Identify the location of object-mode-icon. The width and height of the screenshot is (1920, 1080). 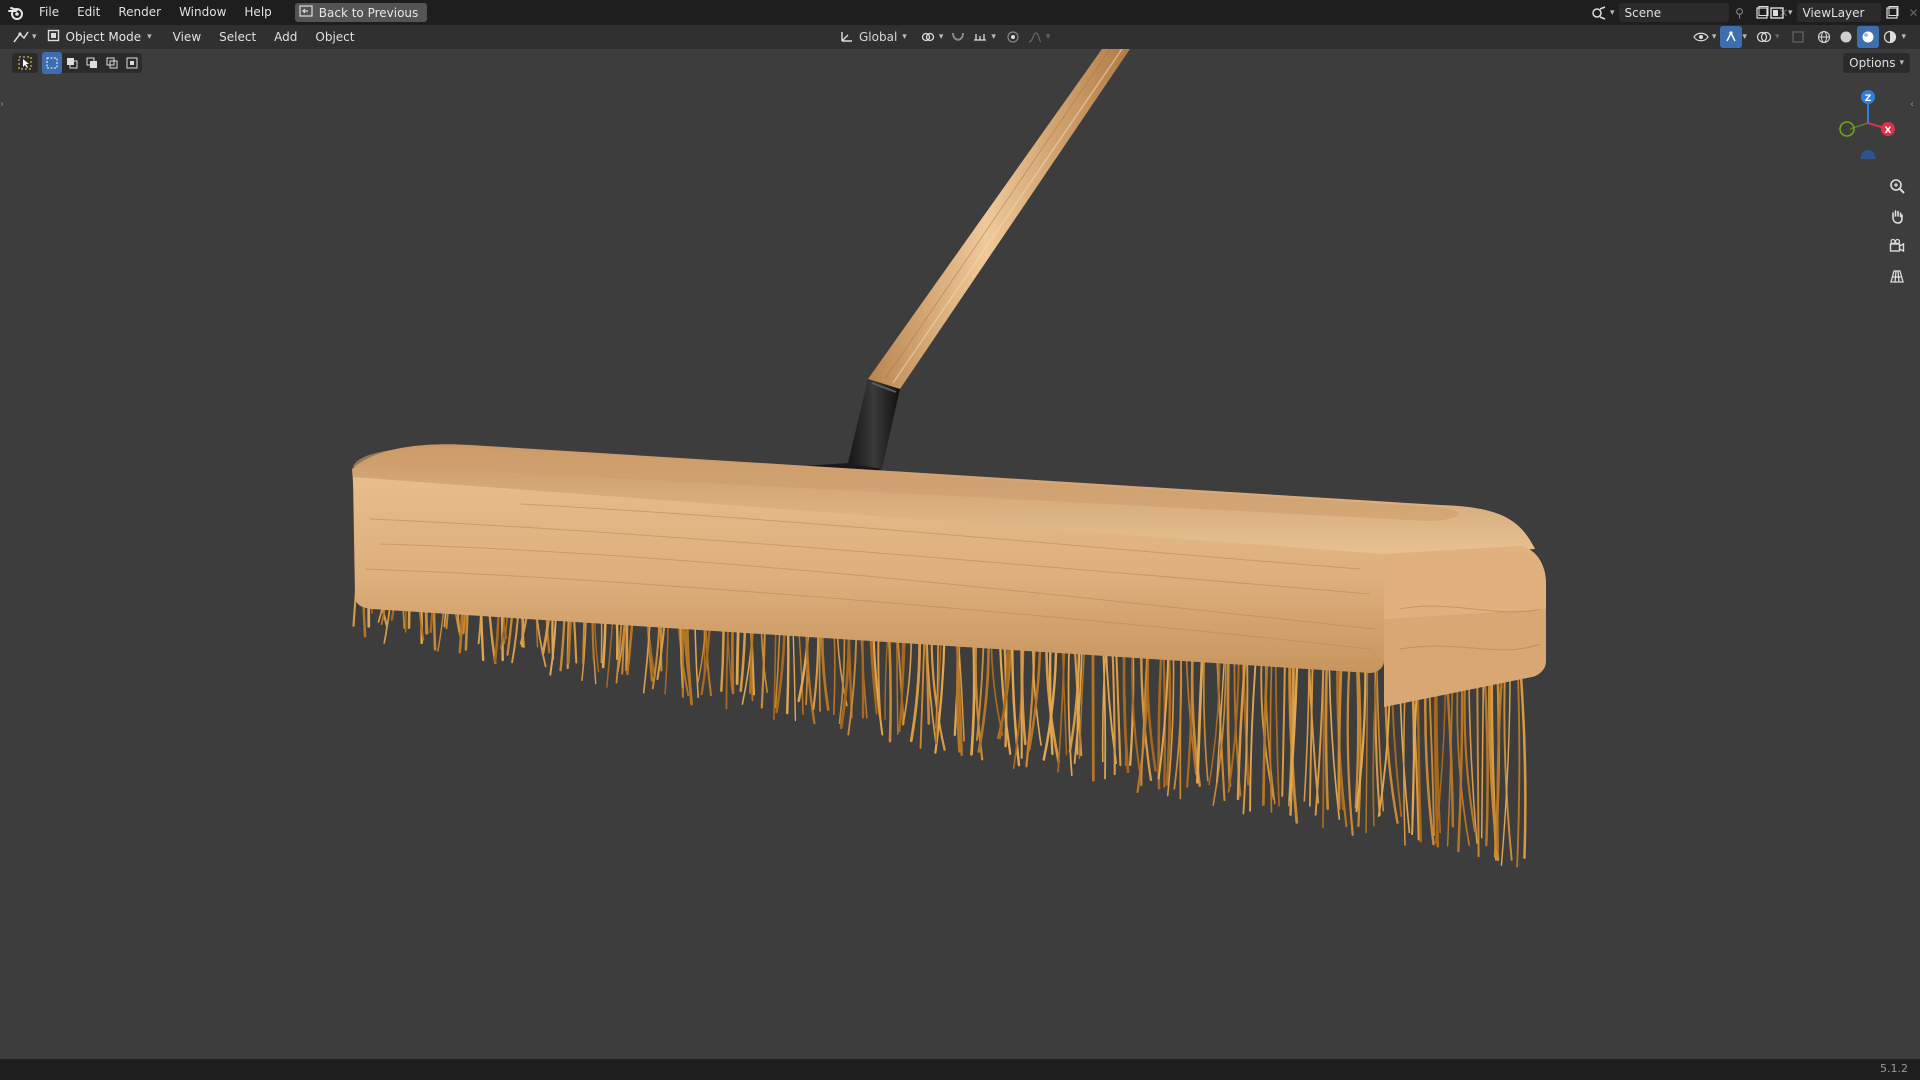
(53, 37).